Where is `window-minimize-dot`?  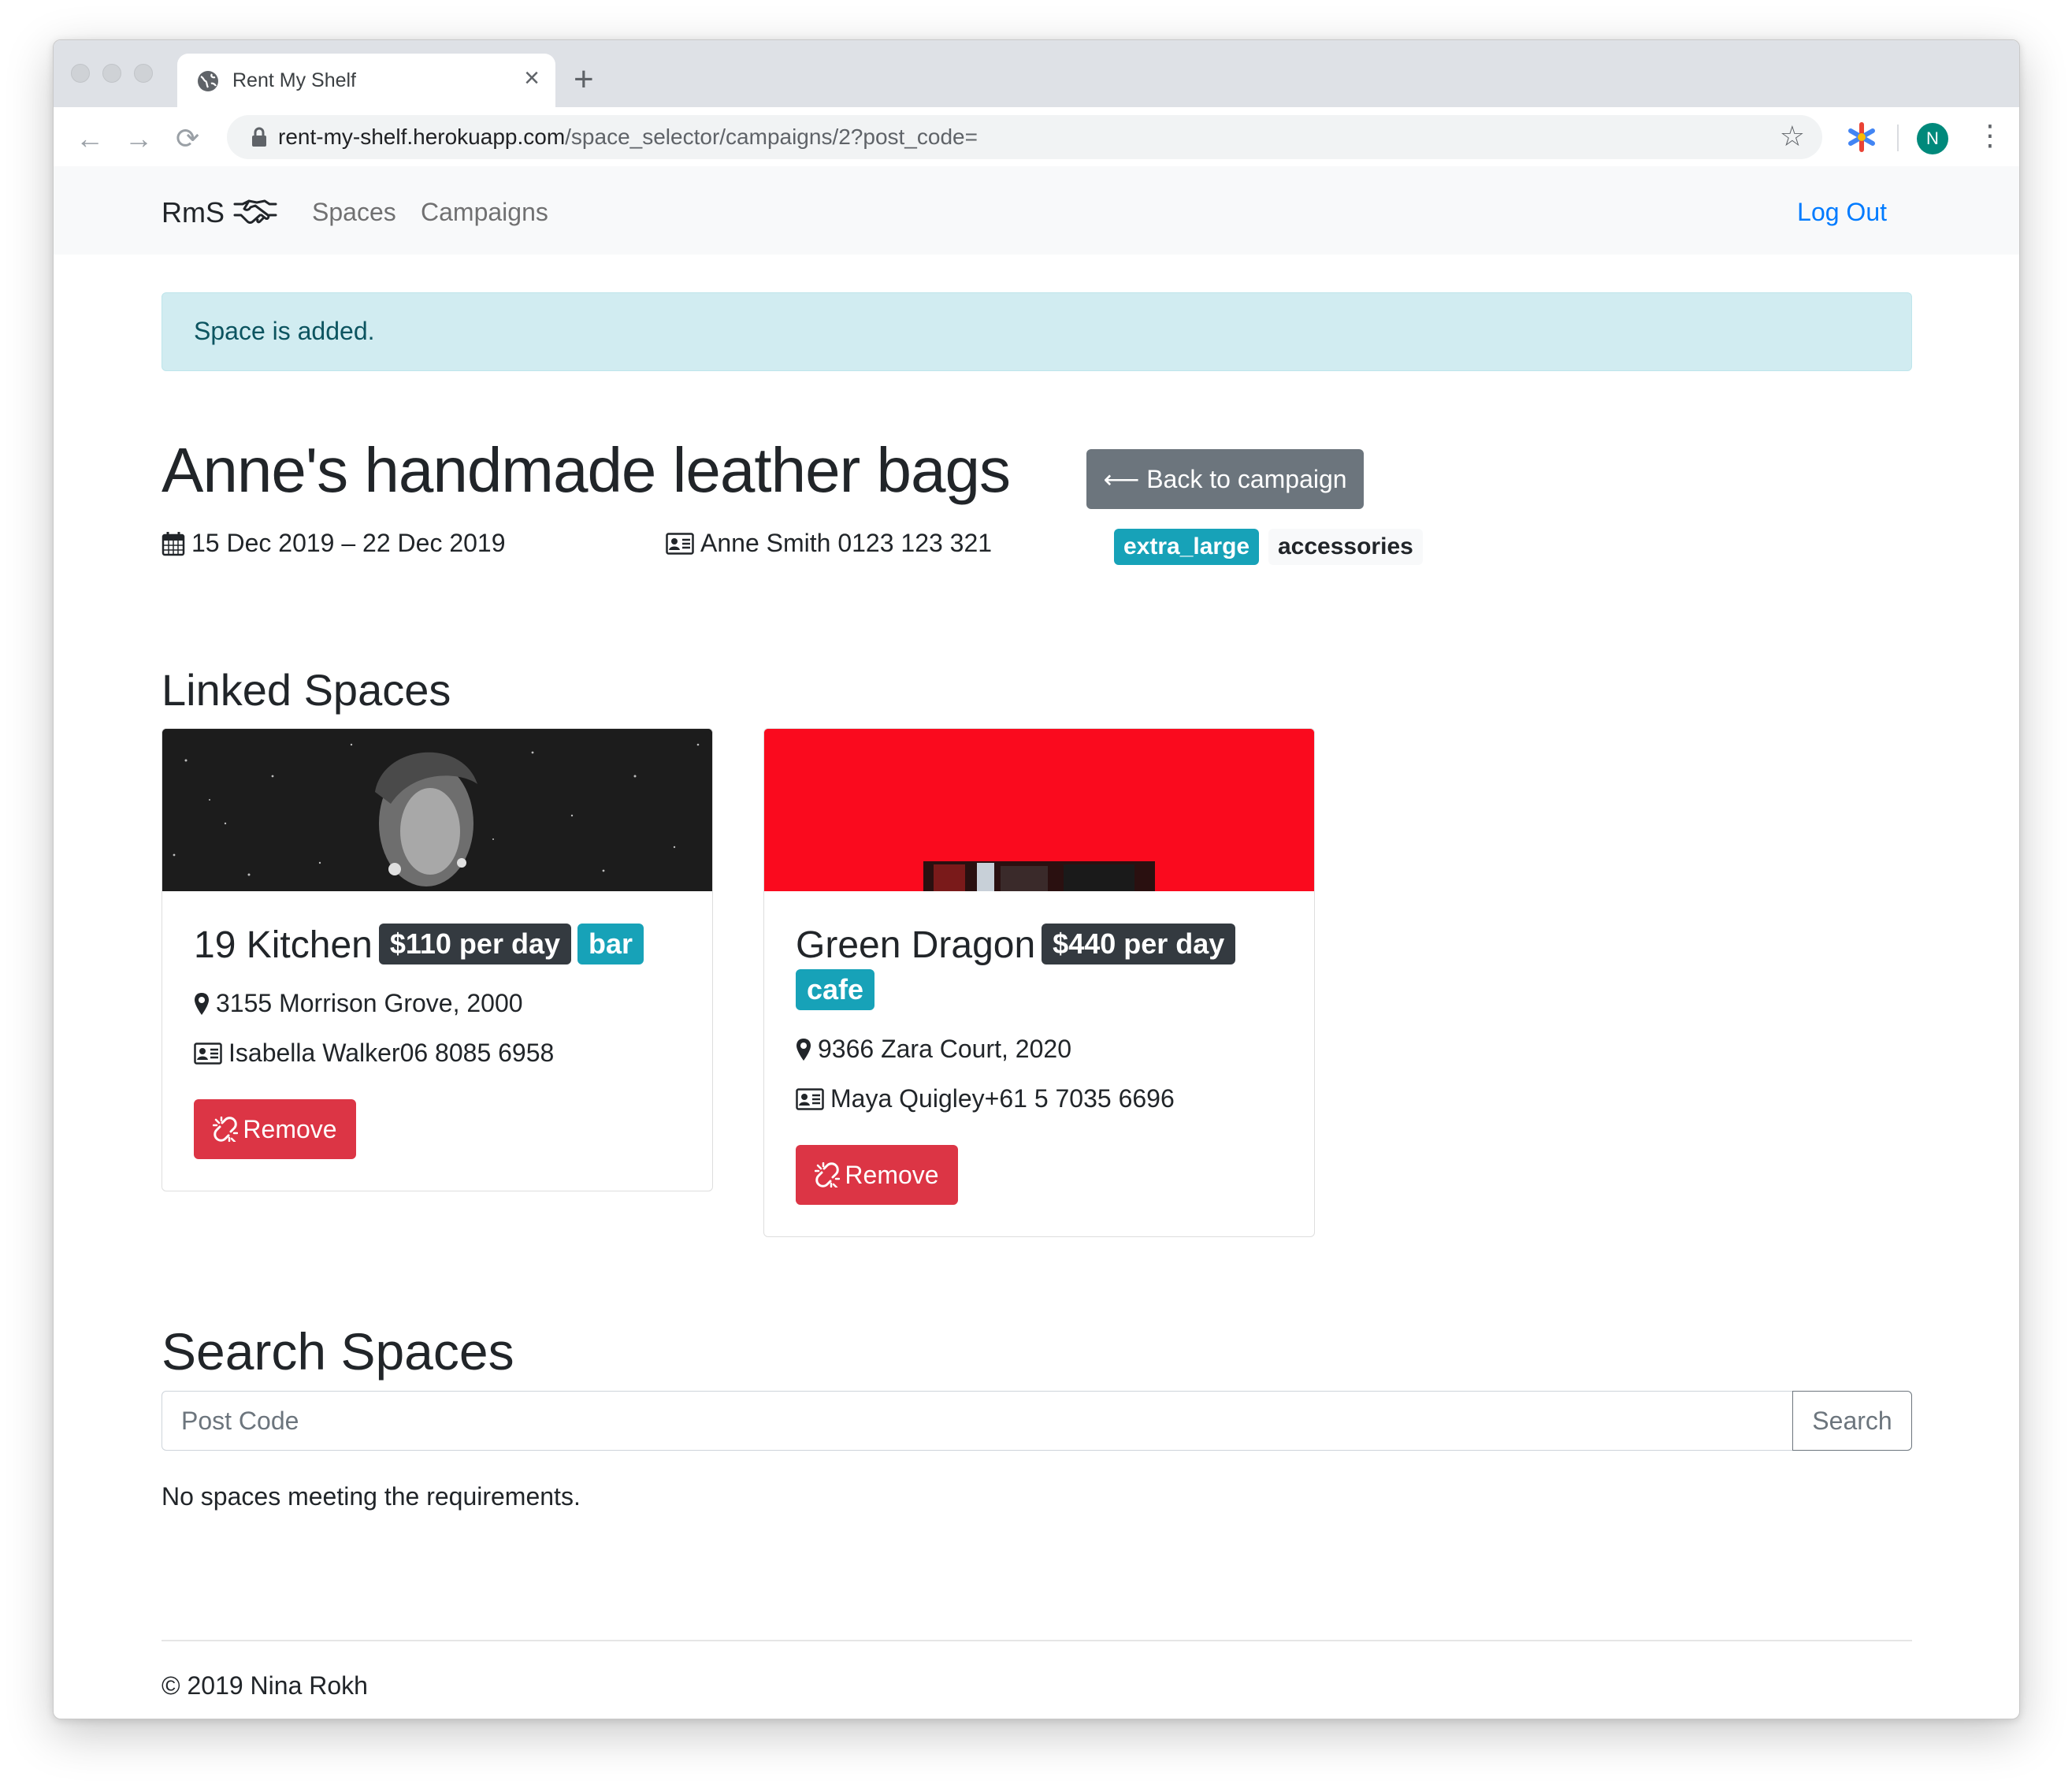 window-minimize-dot is located at coordinates (111, 74).